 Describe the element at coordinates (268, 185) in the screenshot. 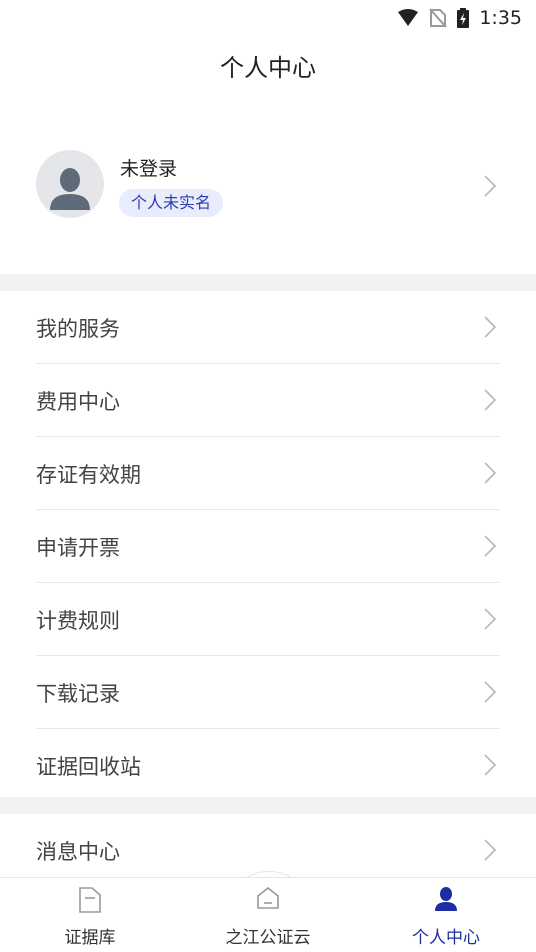

I see `profile-card: 未登录 个人未实名` at that location.